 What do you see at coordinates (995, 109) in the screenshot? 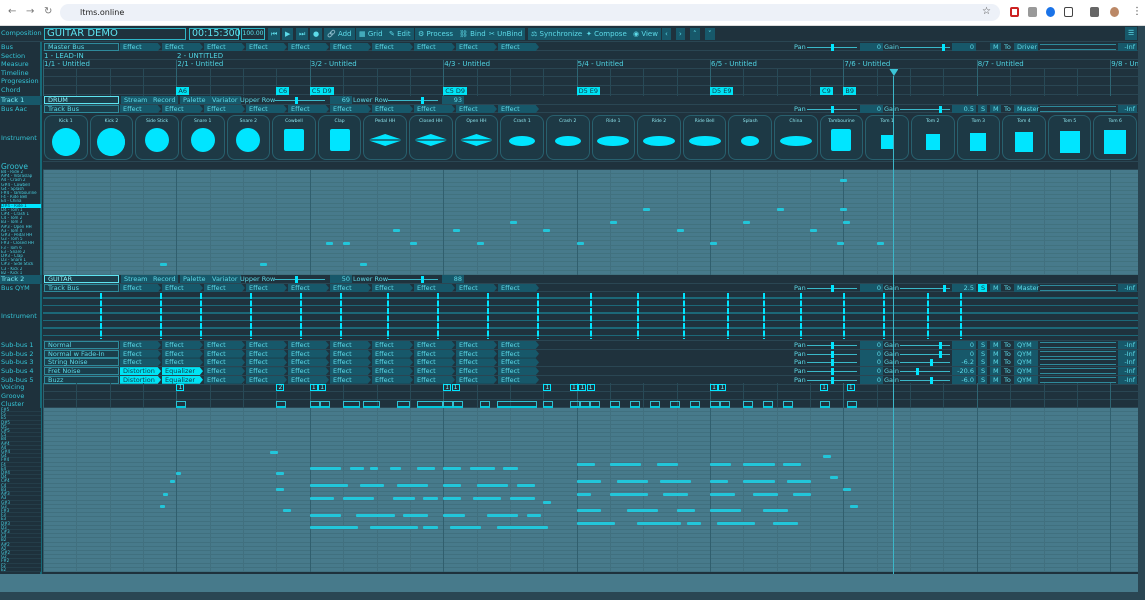
I see `mute-button: M` at bounding box center [995, 109].